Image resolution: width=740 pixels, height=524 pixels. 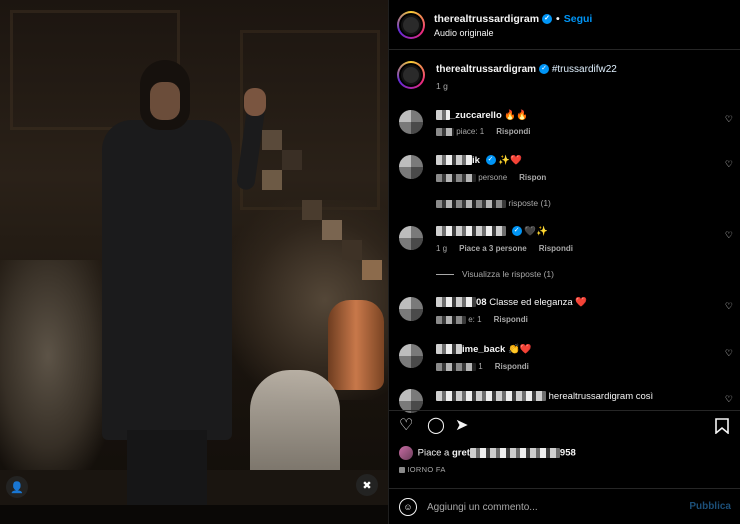 I want to click on chair, so click(x=295, y=425).